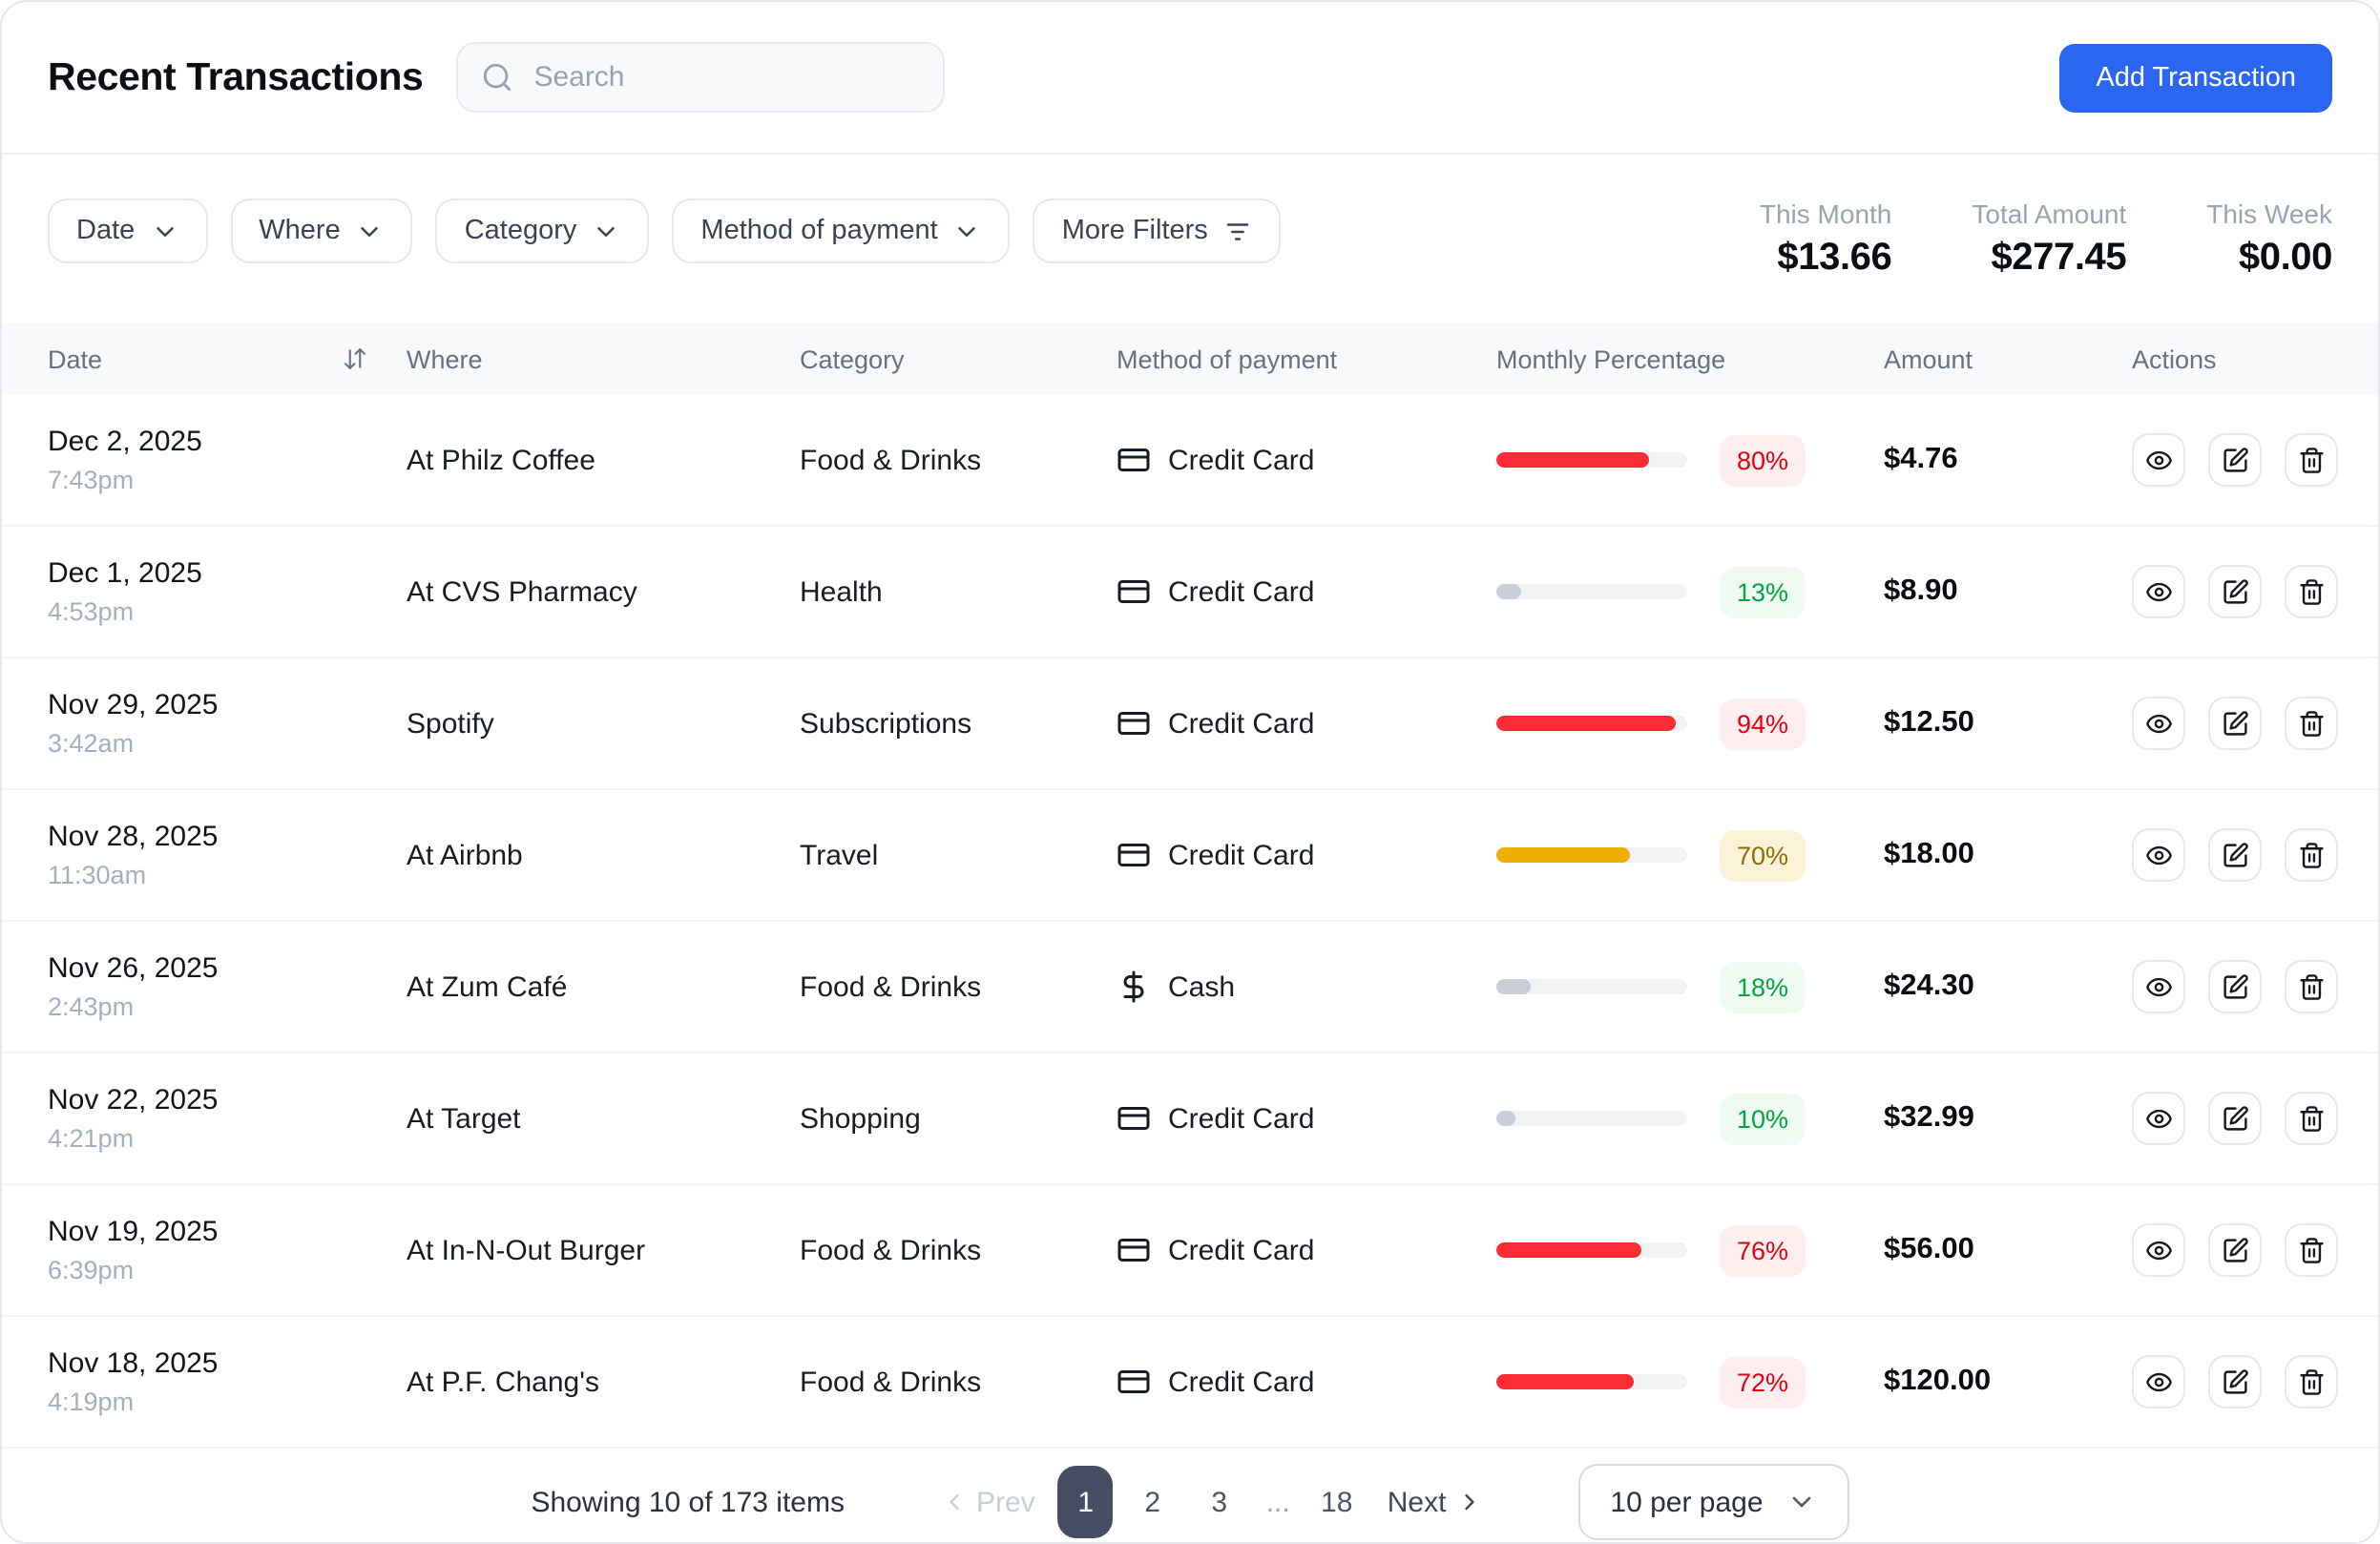 The height and width of the screenshot is (1544, 2380). Describe the element at coordinates (688, 1502) in the screenshot. I see `showing-count: Showing 10 of 173 items` at that location.